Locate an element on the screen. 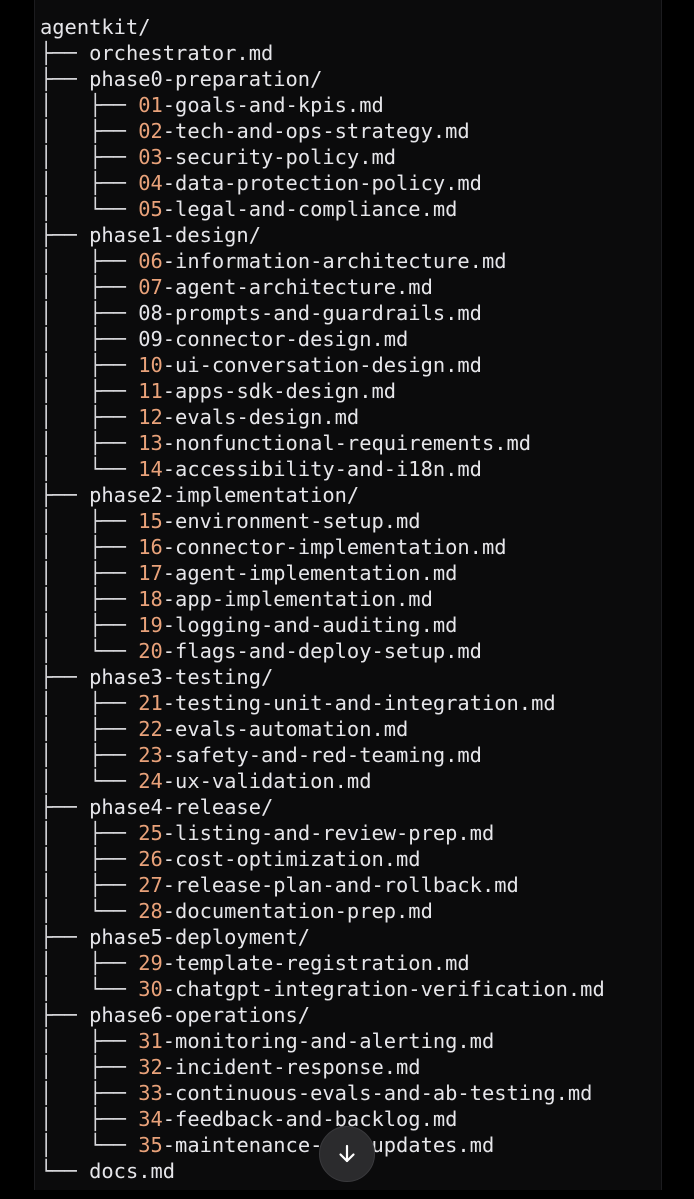 This screenshot has width=694, height=1199. file-name: orchestrator.md is located at coordinates (181, 53).